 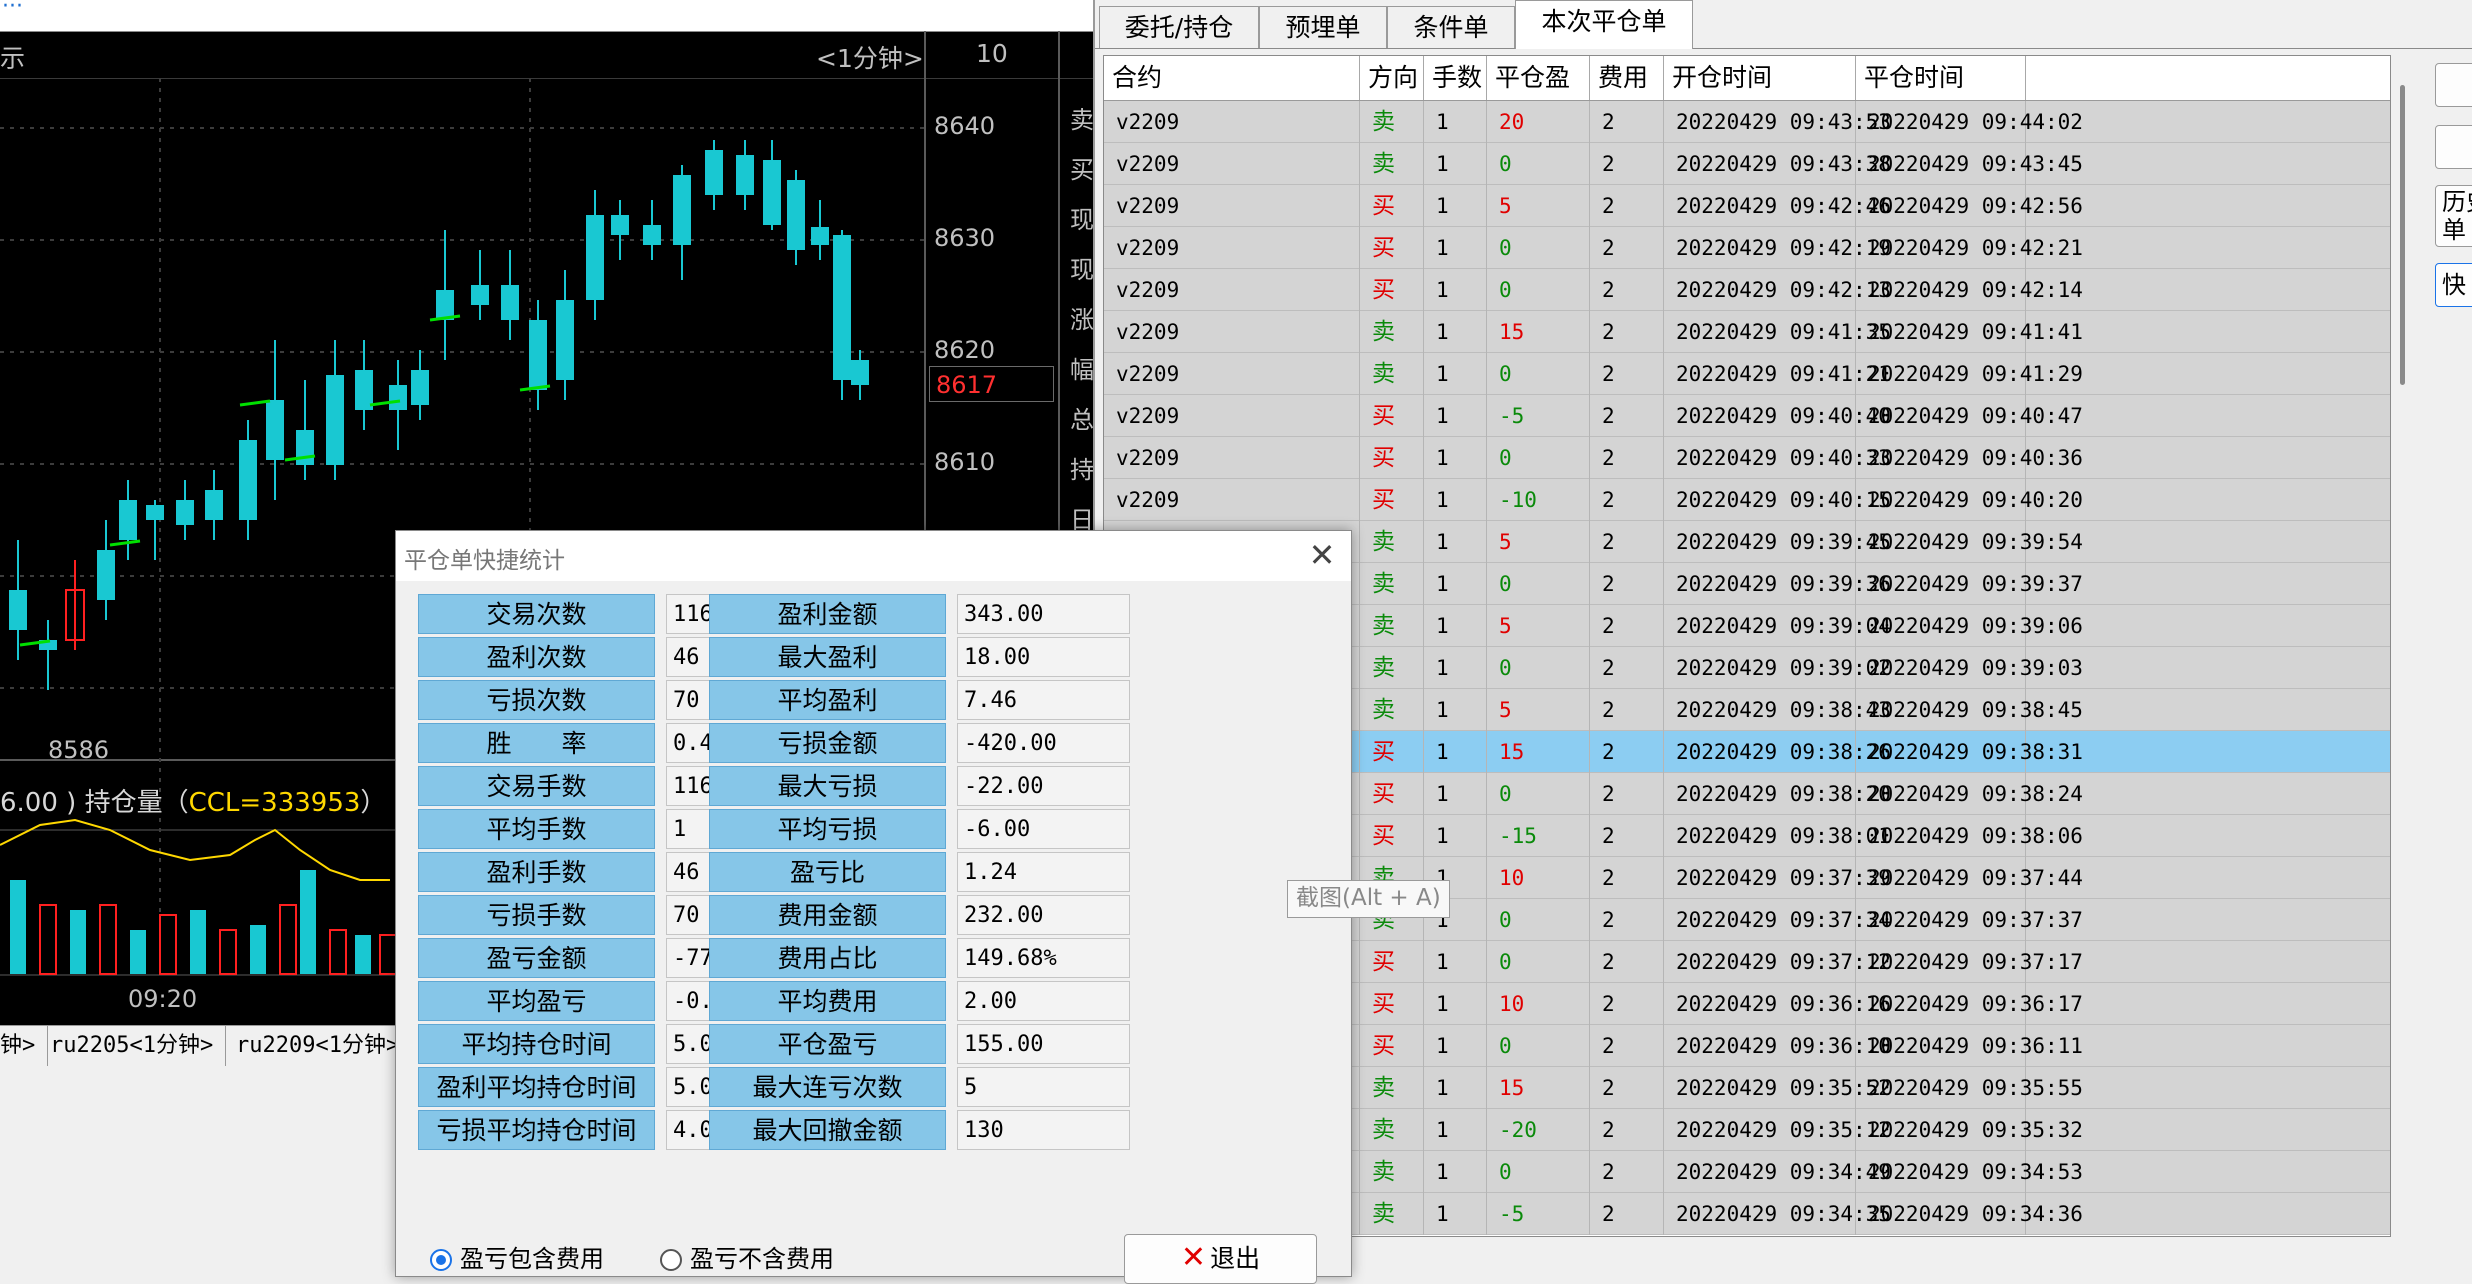 I want to click on table-cell: 20220429 09:37:37, so click(x=1969, y=920).